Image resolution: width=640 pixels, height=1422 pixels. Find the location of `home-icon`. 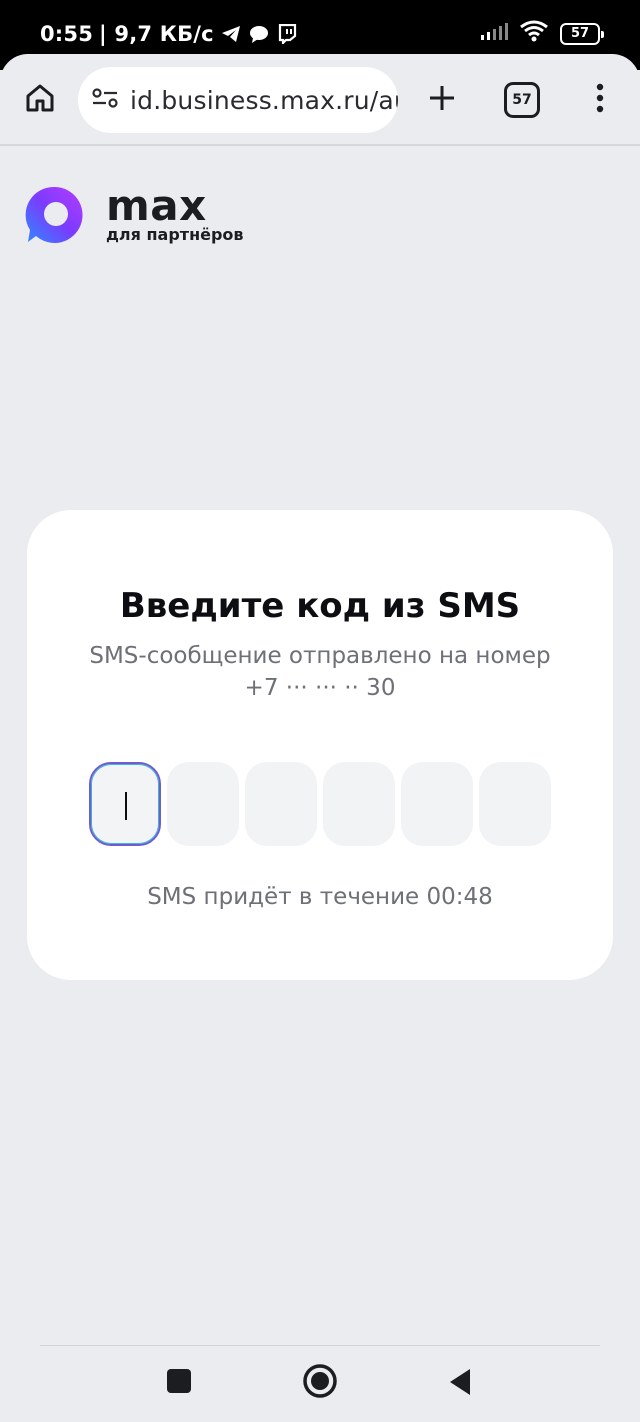

home-icon is located at coordinates (40, 100).